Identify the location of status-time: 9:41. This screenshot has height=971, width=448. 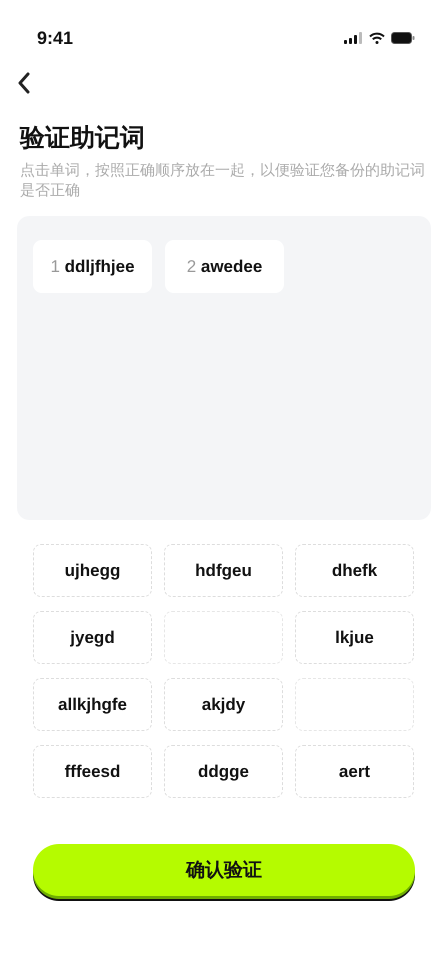
(55, 38).